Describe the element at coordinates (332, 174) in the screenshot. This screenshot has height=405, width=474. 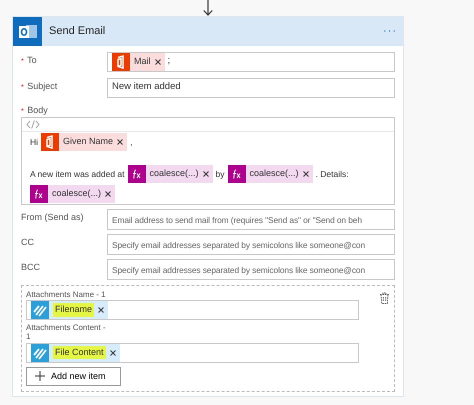
I see `body-text: . Details:` at that location.